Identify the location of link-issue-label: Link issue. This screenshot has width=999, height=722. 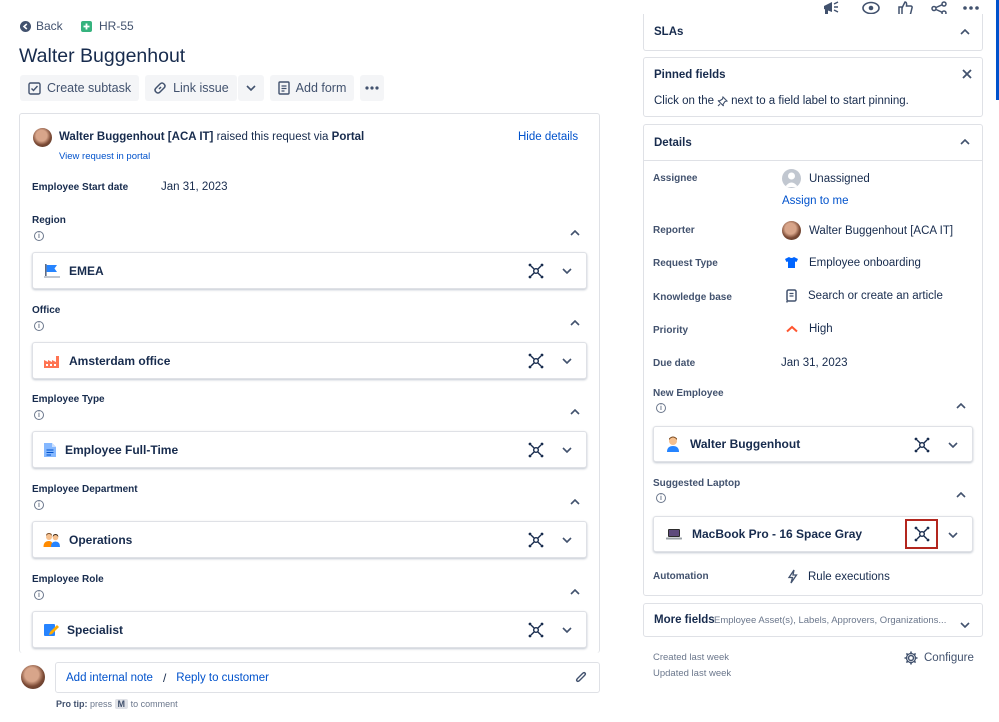
(201, 88).